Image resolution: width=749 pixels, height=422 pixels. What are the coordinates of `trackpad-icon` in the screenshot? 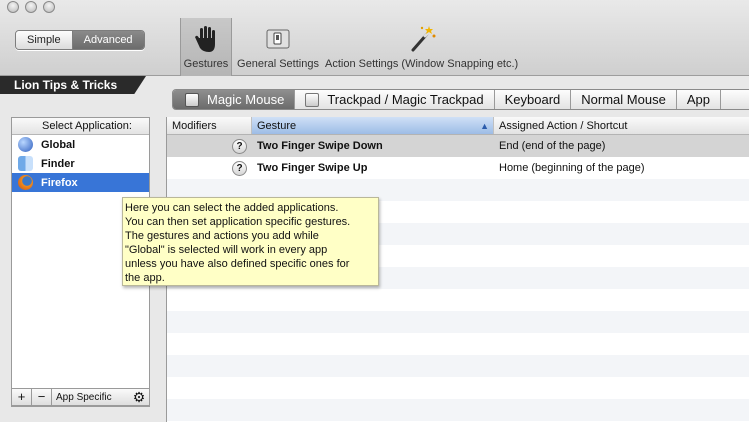 It's located at (312, 99).